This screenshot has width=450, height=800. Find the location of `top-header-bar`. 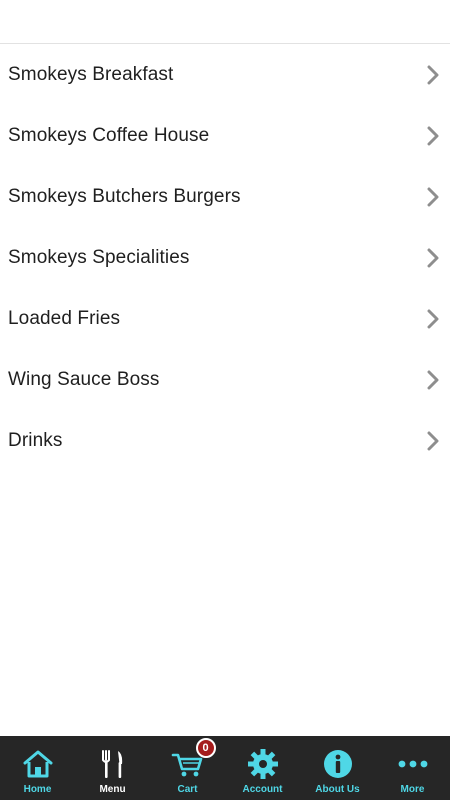

top-header-bar is located at coordinates (225, 22).